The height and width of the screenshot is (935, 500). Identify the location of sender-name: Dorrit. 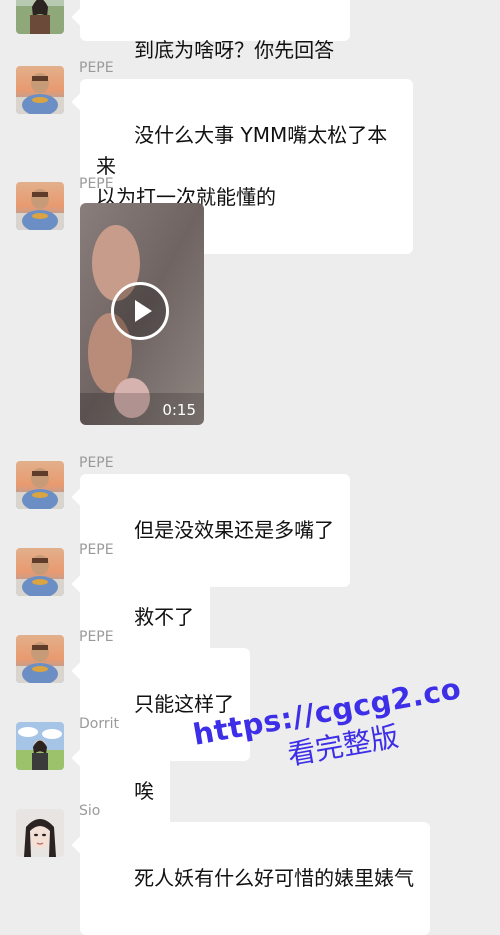
(99, 724).